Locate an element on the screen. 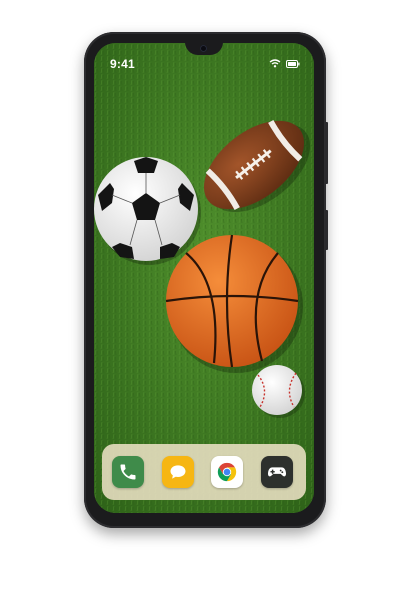 The image size is (408, 612). phone-app-icon is located at coordinates (128, 472).